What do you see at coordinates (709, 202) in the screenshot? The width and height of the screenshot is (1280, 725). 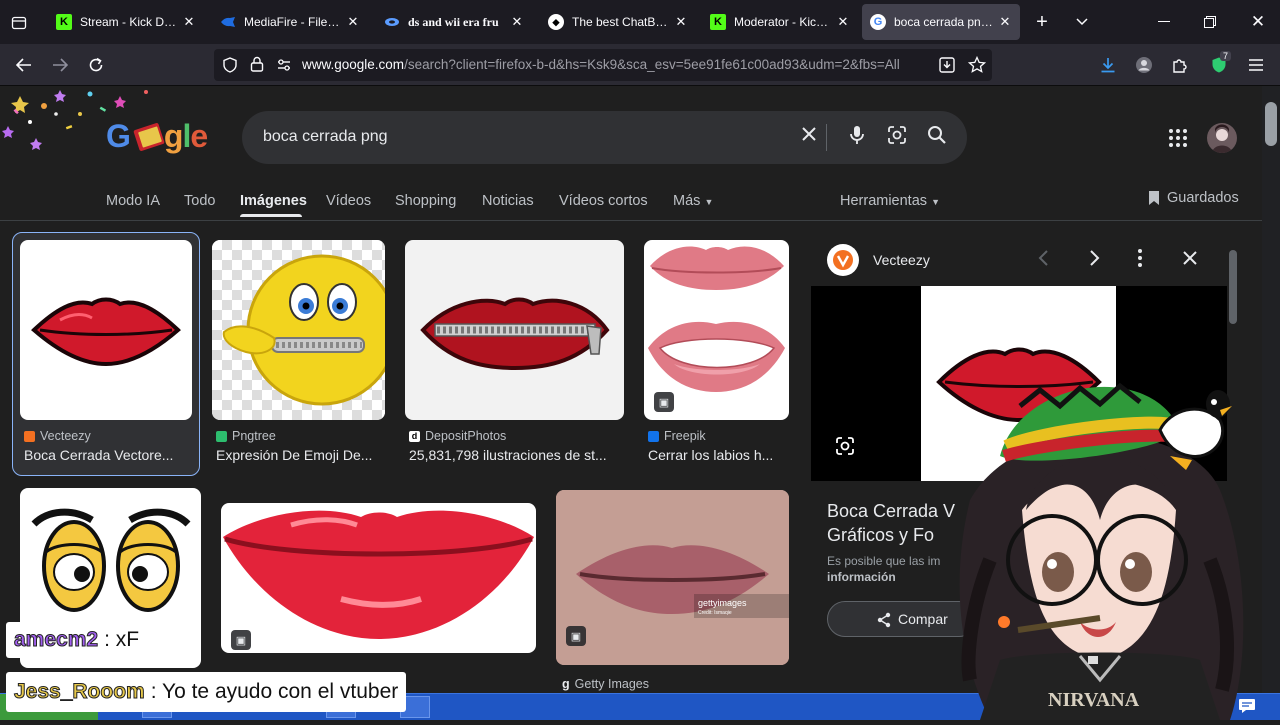 I see `caret-down-icon: ▼` at bounding box center [709, 202].